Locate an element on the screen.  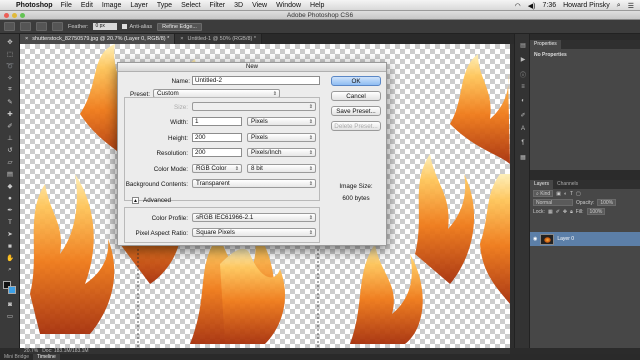
shape-tool-icon: ■ is located at coordinates (10, 246).